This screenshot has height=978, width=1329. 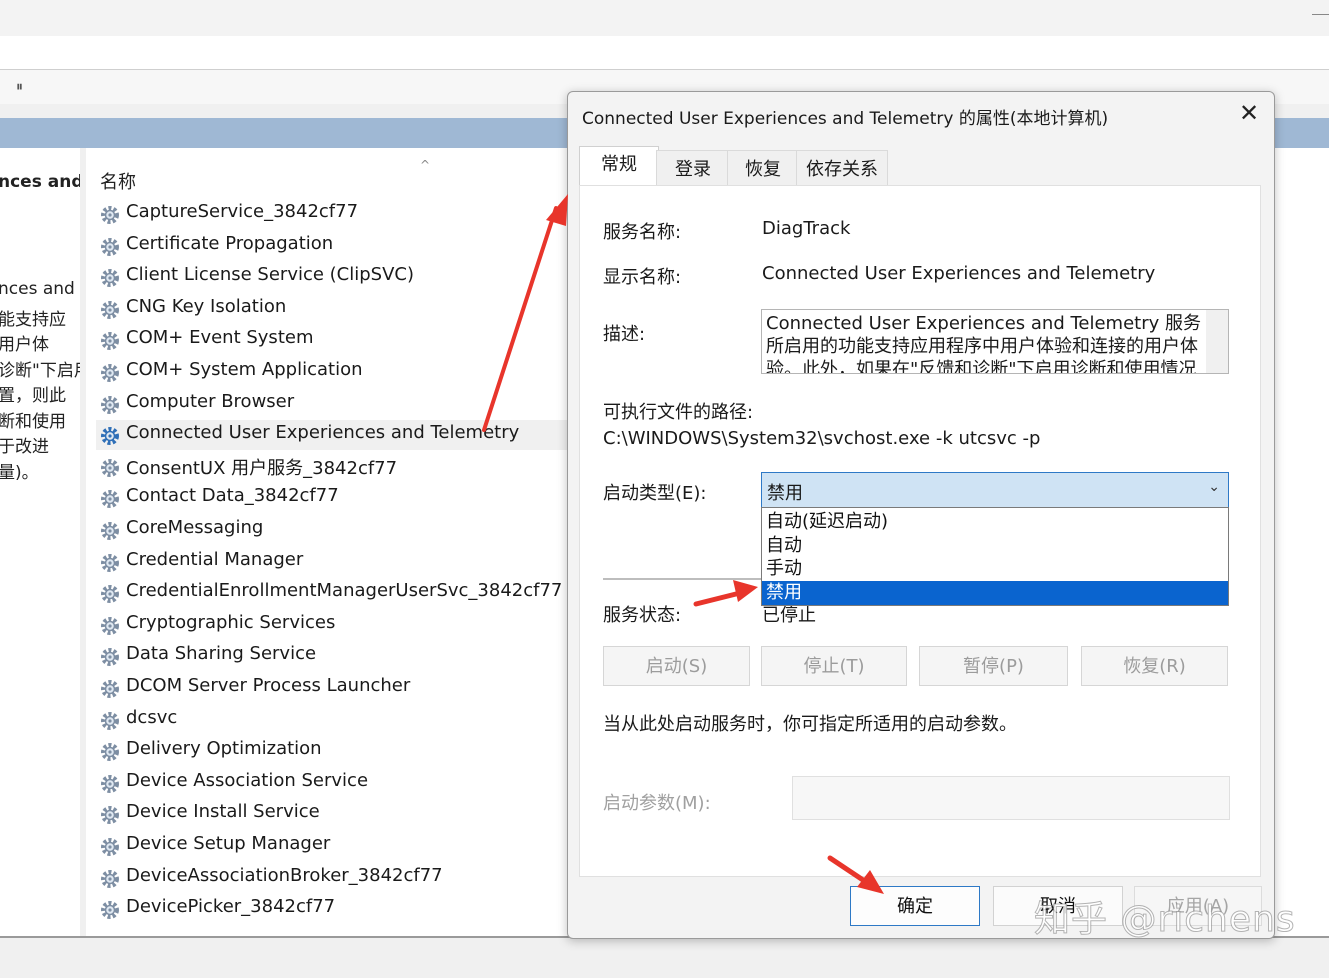 I want to click on service-name: DCOM Server Process Launcher, so click(x=268, y=685).